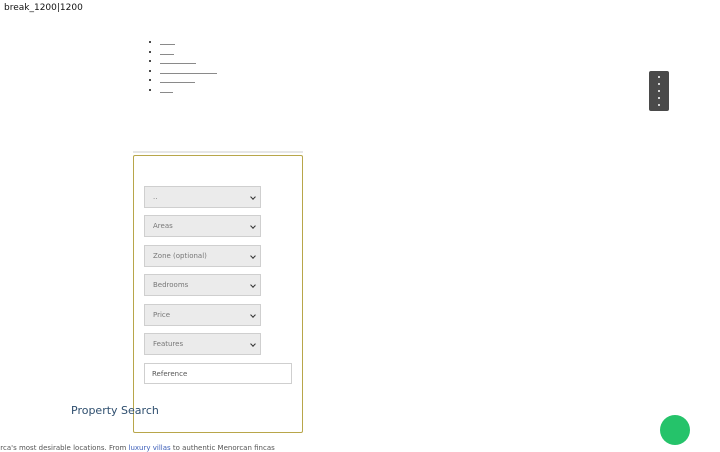 The width and height of the screenshot is (720, 452). What do you see at coordinates (168, 344) in the screenshot?
I see `select-value: Features` at bounding box center [168, 344].